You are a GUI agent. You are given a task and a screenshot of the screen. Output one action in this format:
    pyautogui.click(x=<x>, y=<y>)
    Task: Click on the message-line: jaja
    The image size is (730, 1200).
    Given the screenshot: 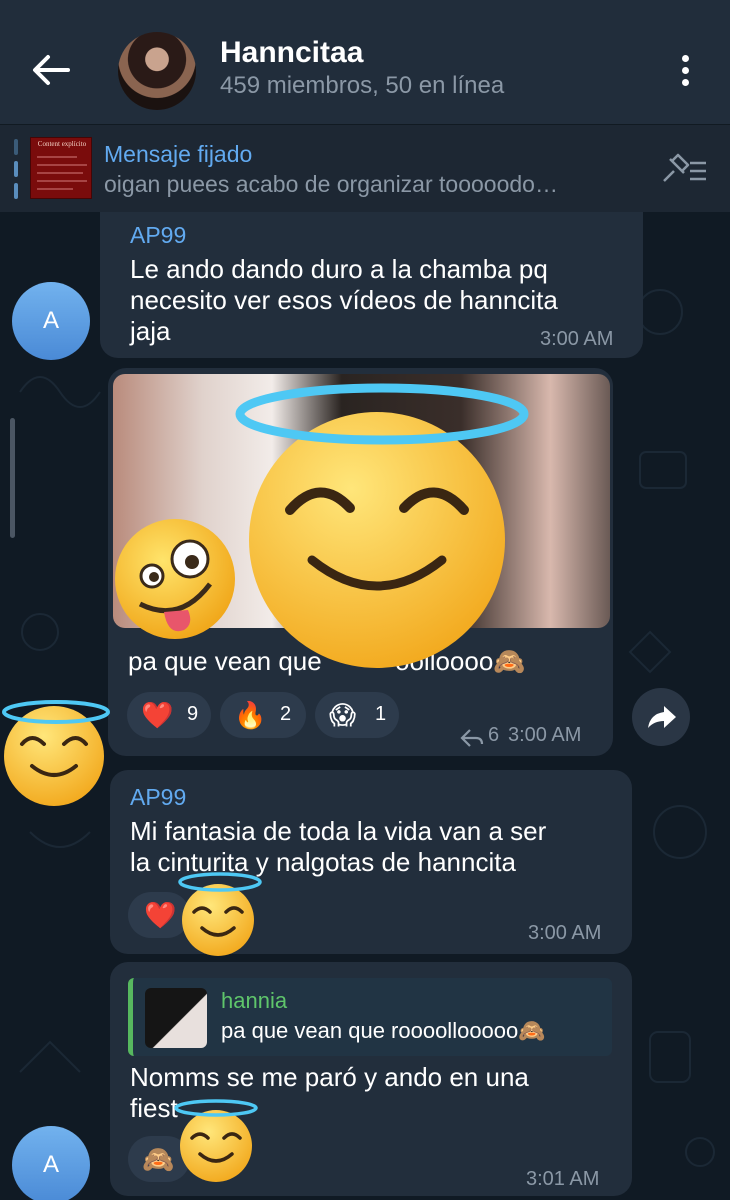 What is the action you would take?
    pyautogui.click(x=150, y=331)
    